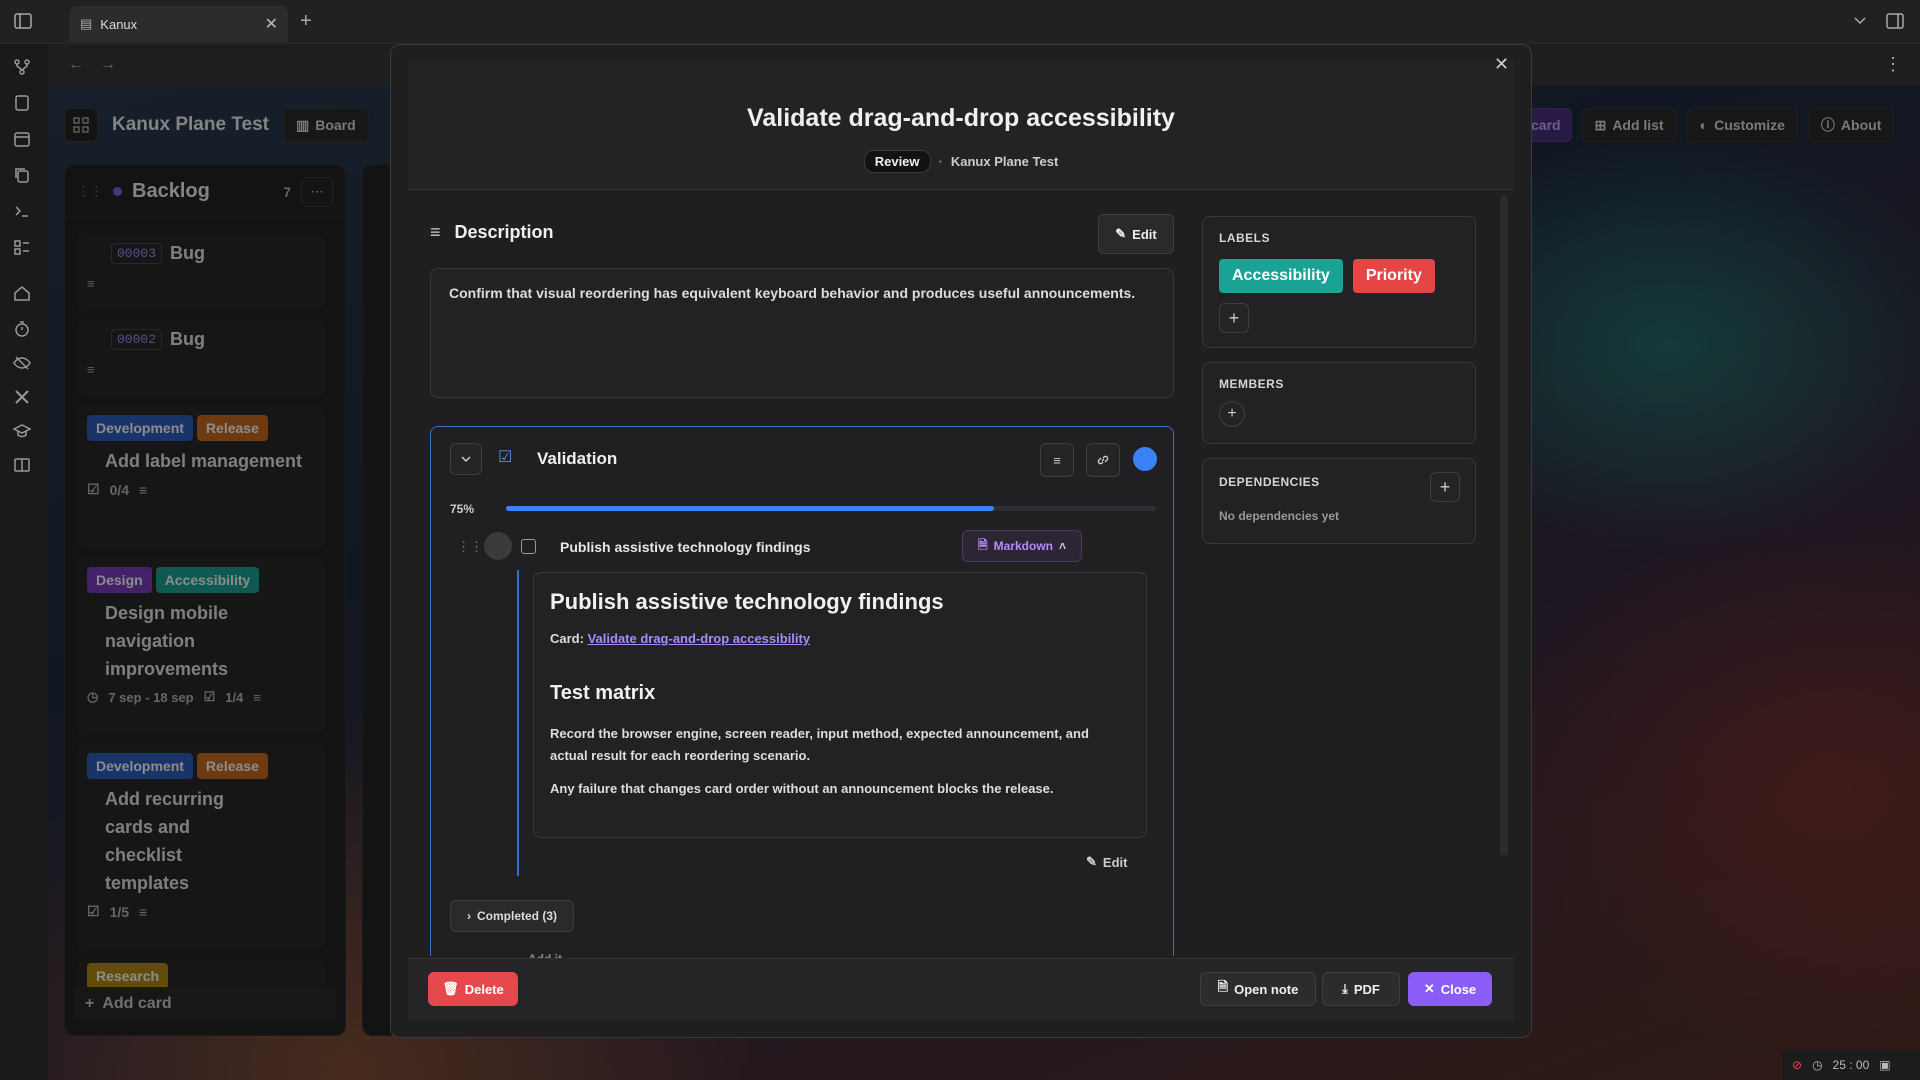 The height and width of the screenshot is (1080, 1920). What do you see at coordinates (1884, 1065) in the screenshot?
I see `lock-icon: ▣` at bounding box center [1884, 1065].